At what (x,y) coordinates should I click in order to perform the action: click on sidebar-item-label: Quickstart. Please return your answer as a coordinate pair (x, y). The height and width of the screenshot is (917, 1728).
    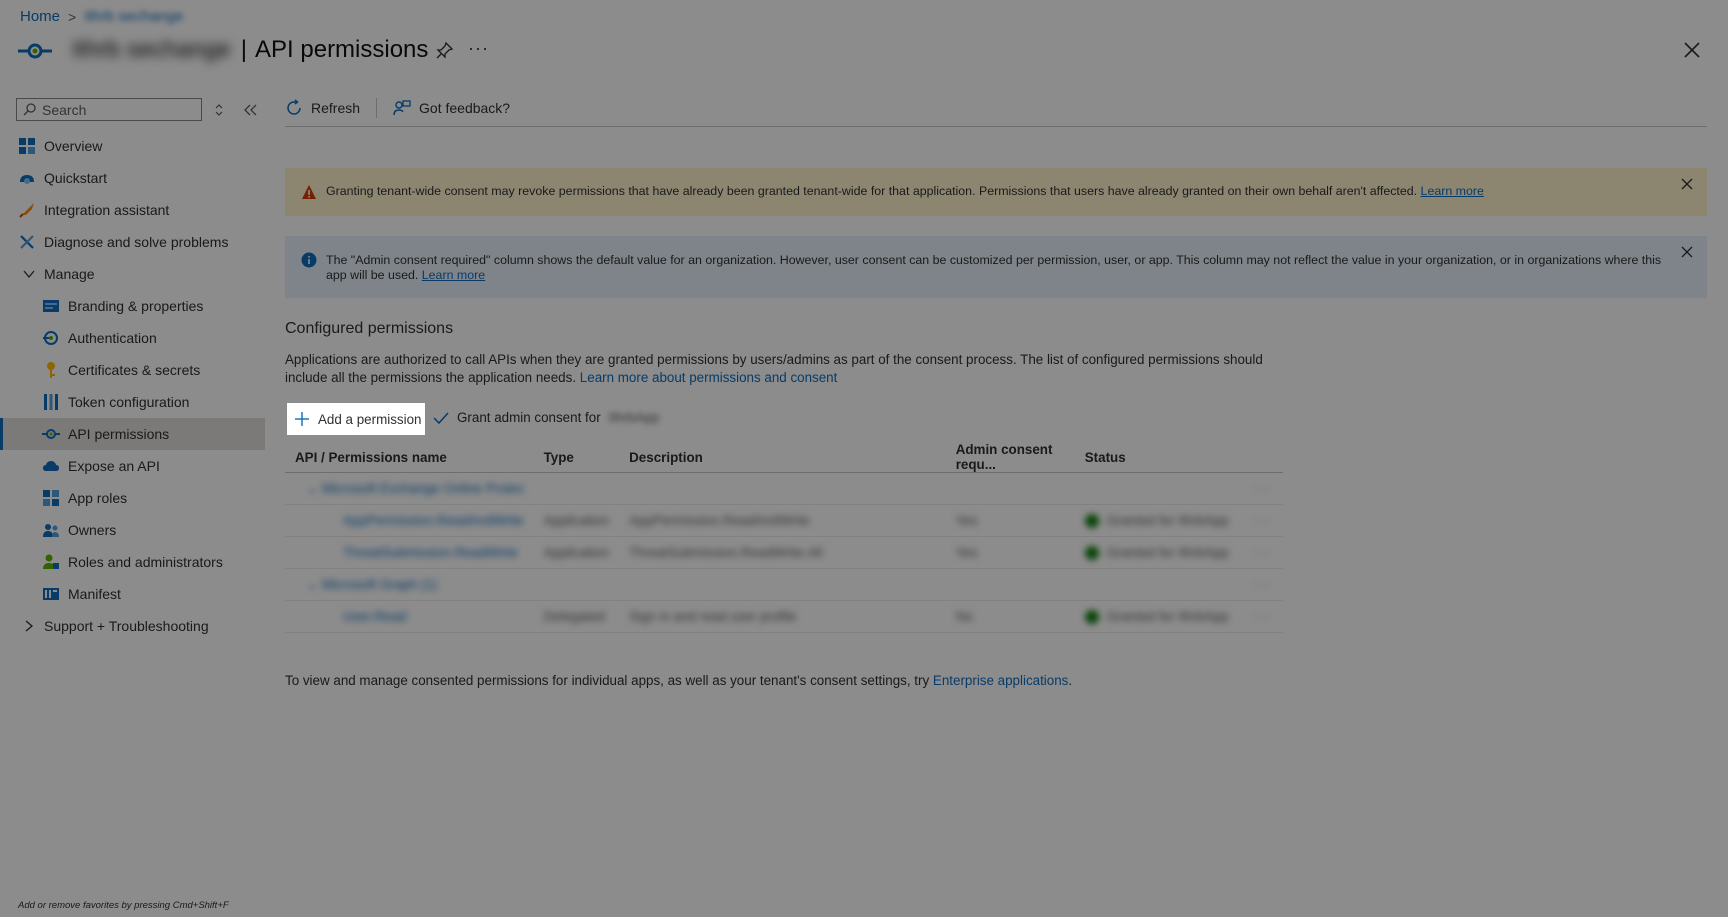
    Looking at the image, I should click on (76, 178).